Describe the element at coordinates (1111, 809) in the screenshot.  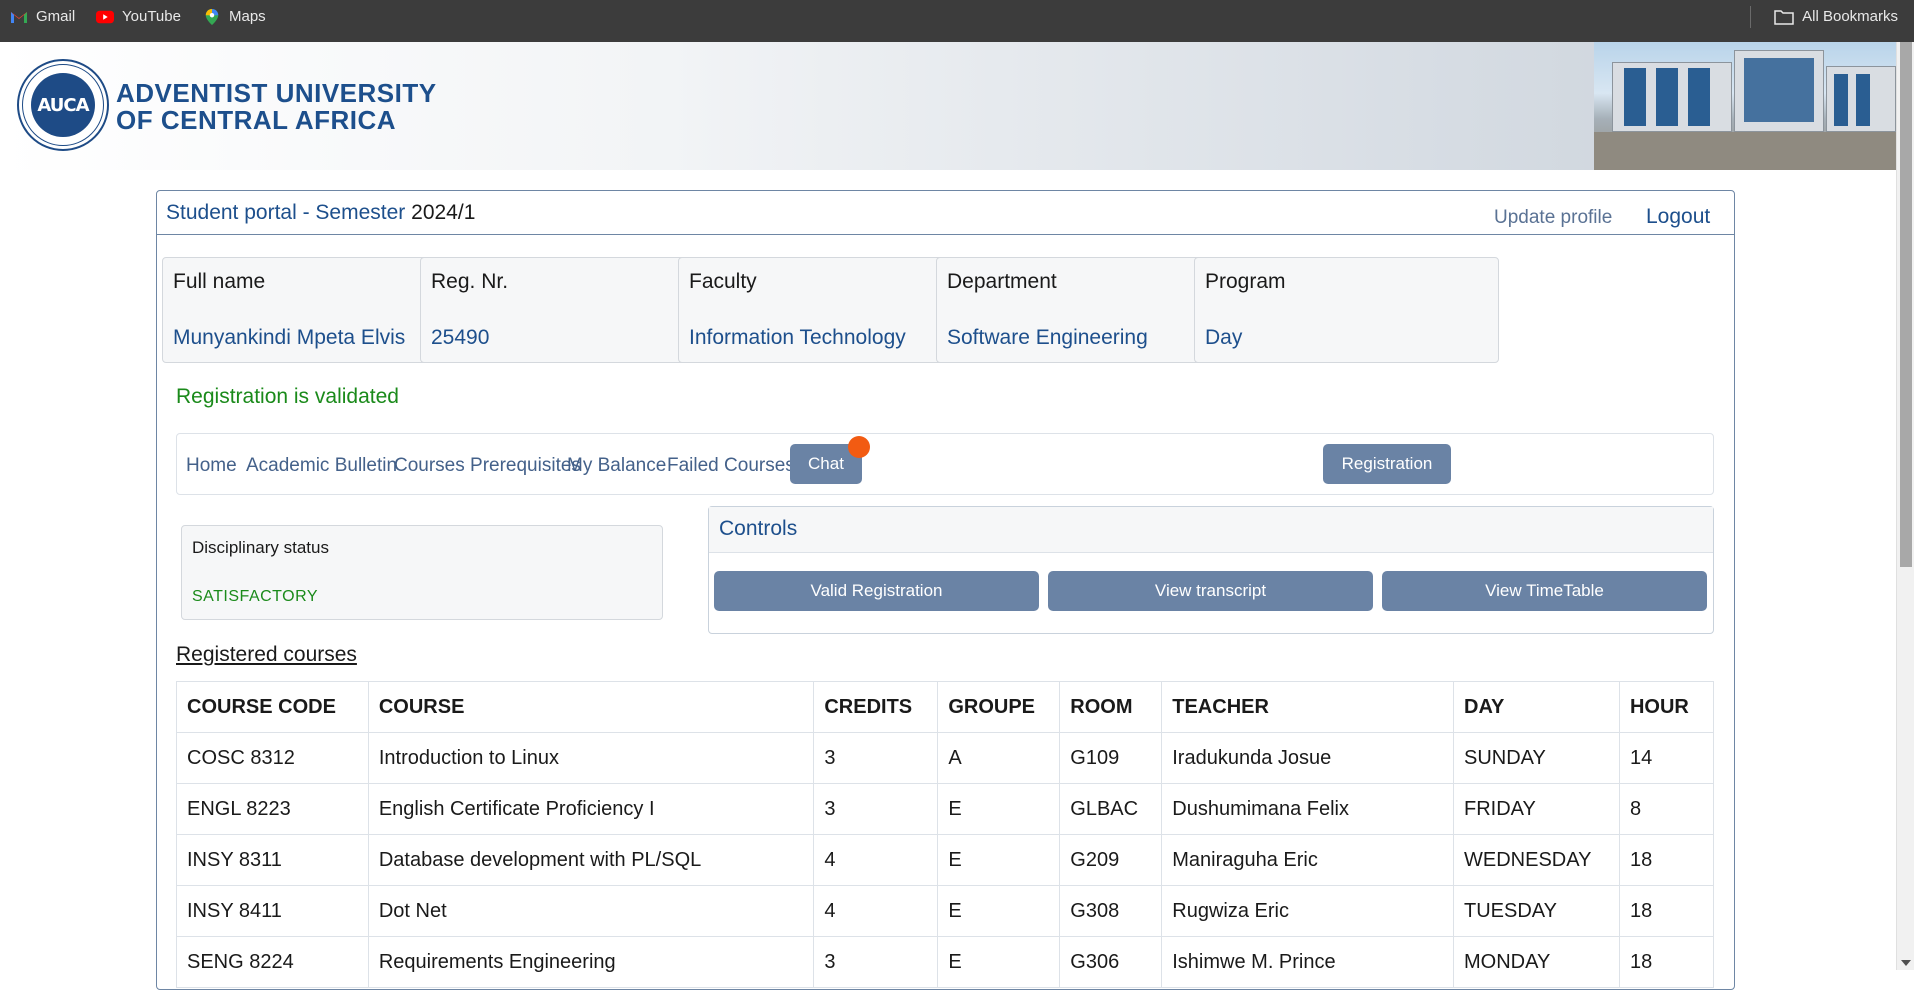
I see `table-cell: GLBAC` at that location.